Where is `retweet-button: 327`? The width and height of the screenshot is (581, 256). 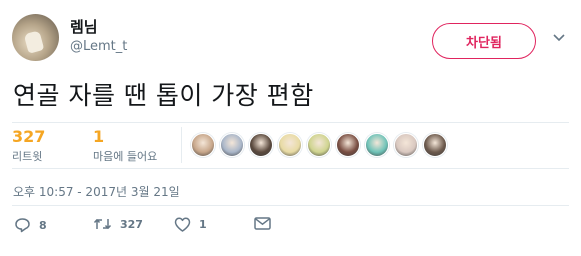
retweet-button: 327 is located at coordinates (118, 224).